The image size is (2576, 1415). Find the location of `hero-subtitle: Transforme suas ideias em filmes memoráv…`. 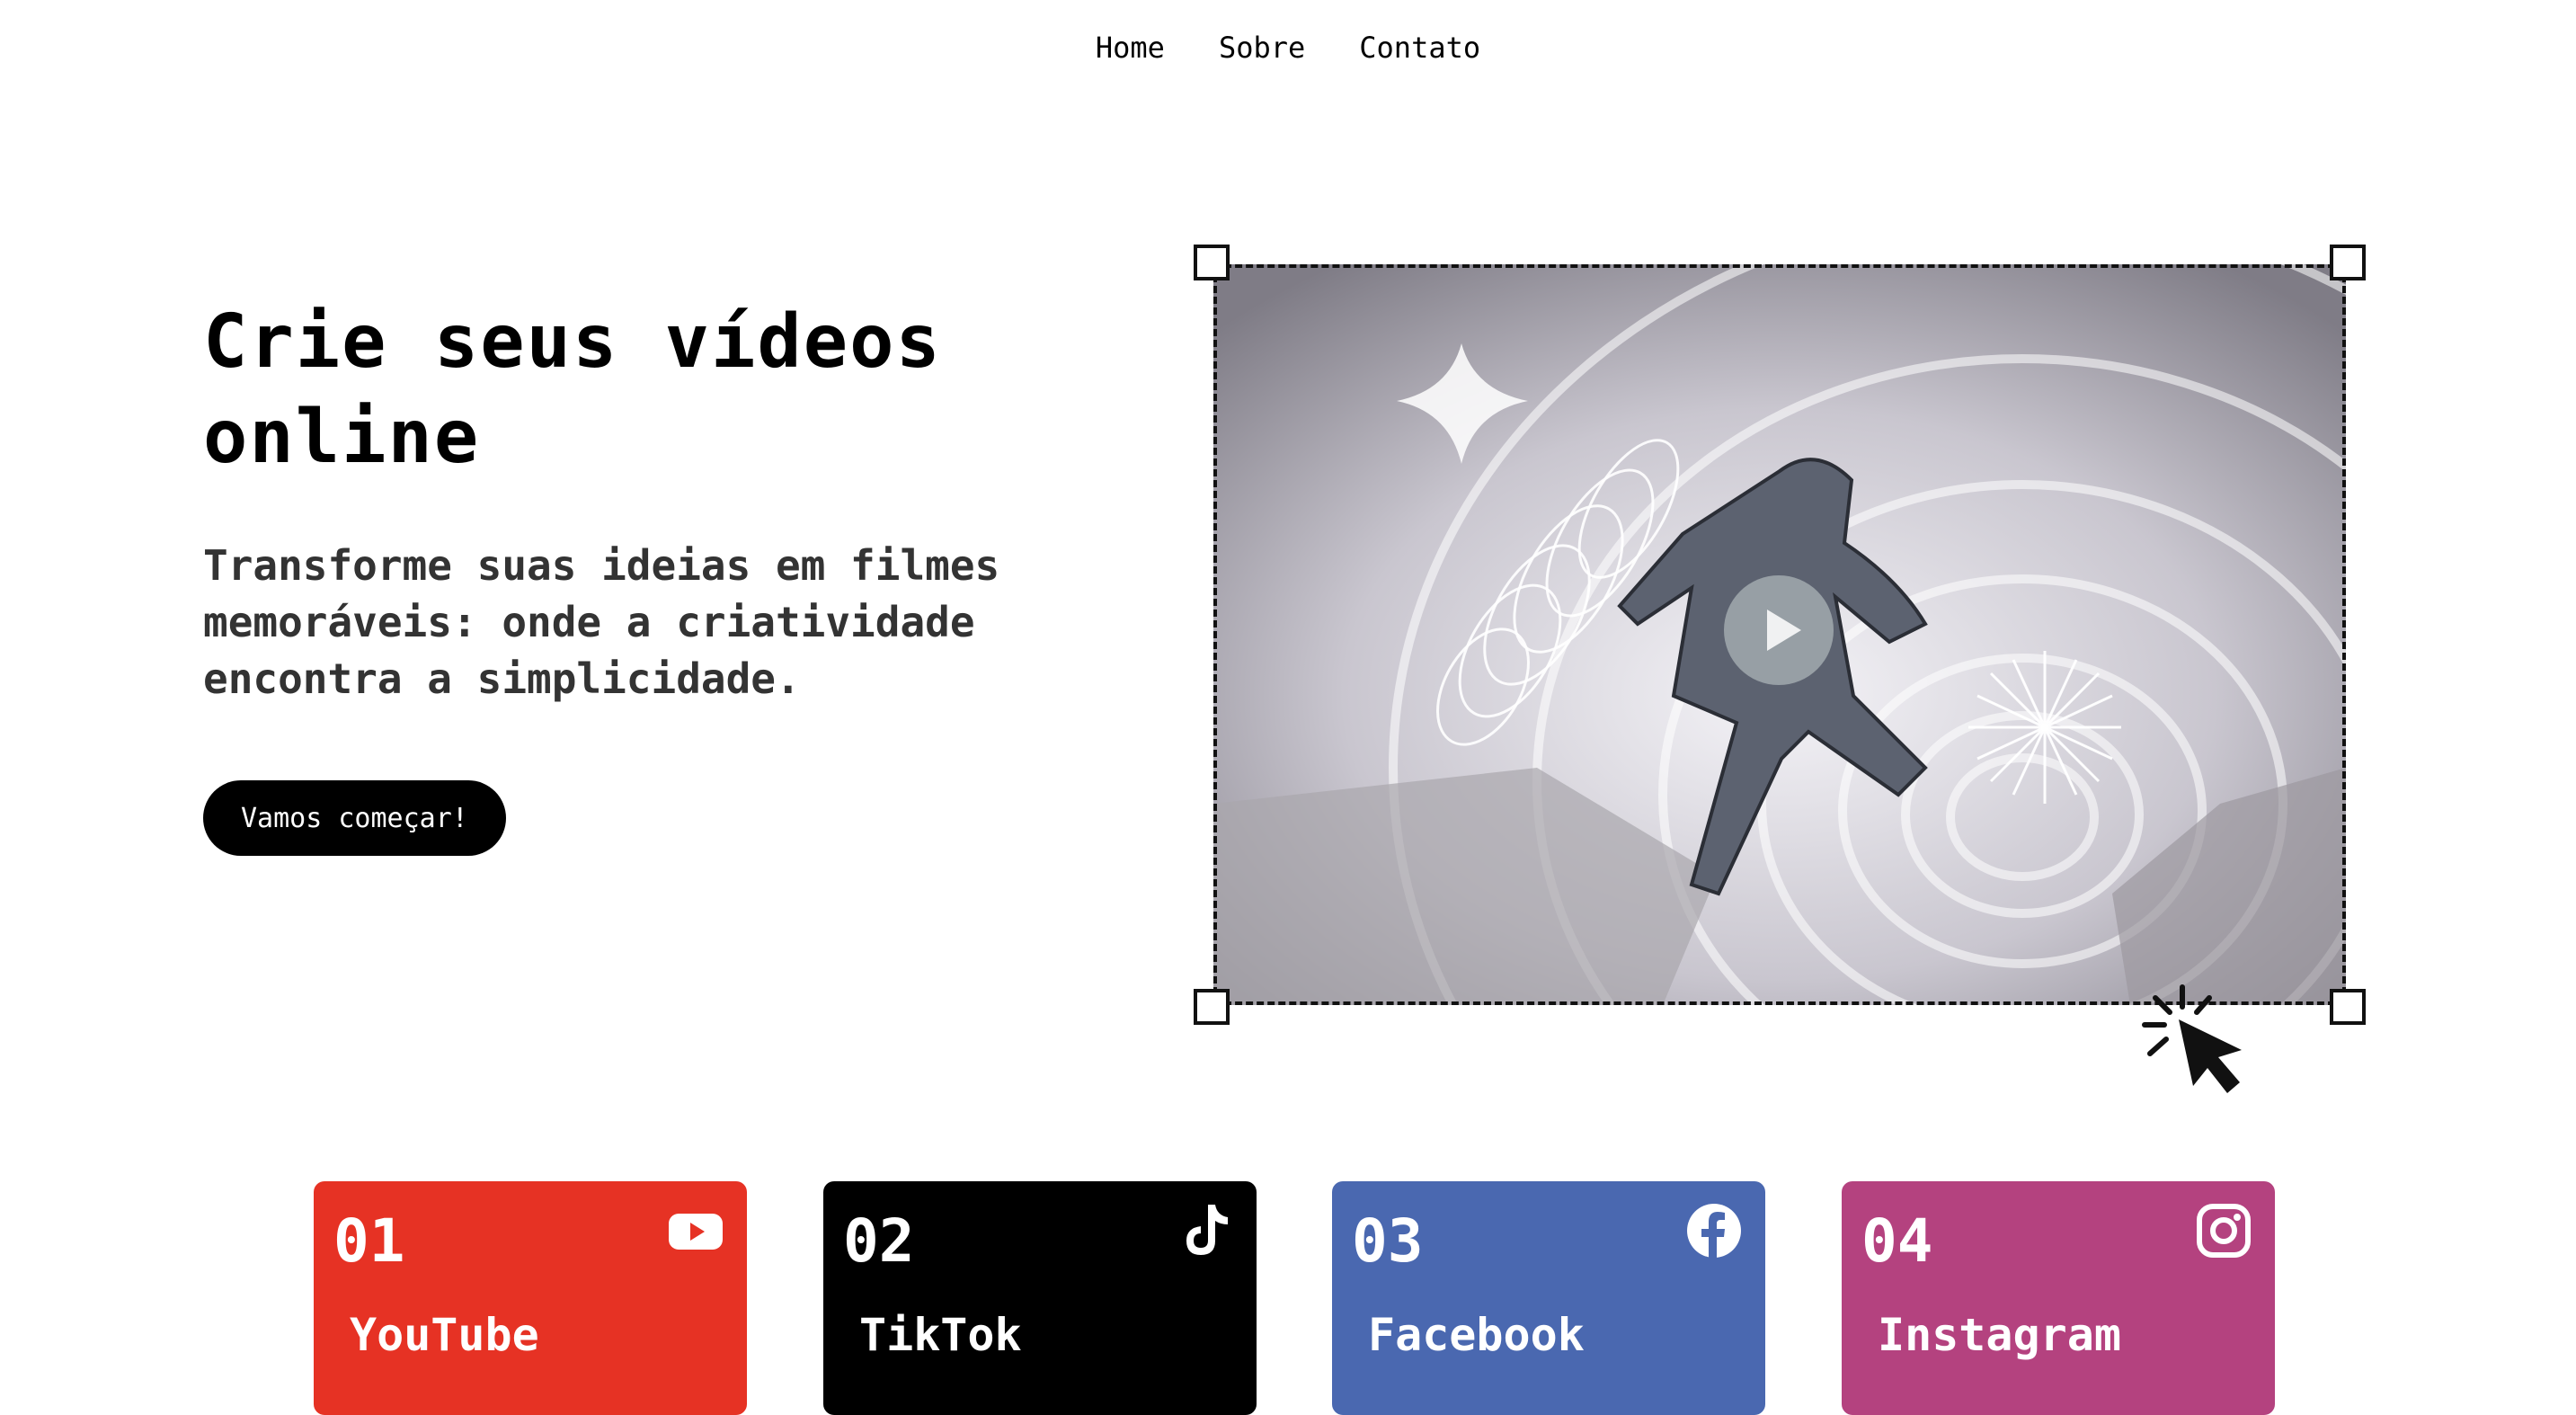

hero-subtitle: Transforme suas ideias em filmes memoráv… is located at coordinates (601, 622).